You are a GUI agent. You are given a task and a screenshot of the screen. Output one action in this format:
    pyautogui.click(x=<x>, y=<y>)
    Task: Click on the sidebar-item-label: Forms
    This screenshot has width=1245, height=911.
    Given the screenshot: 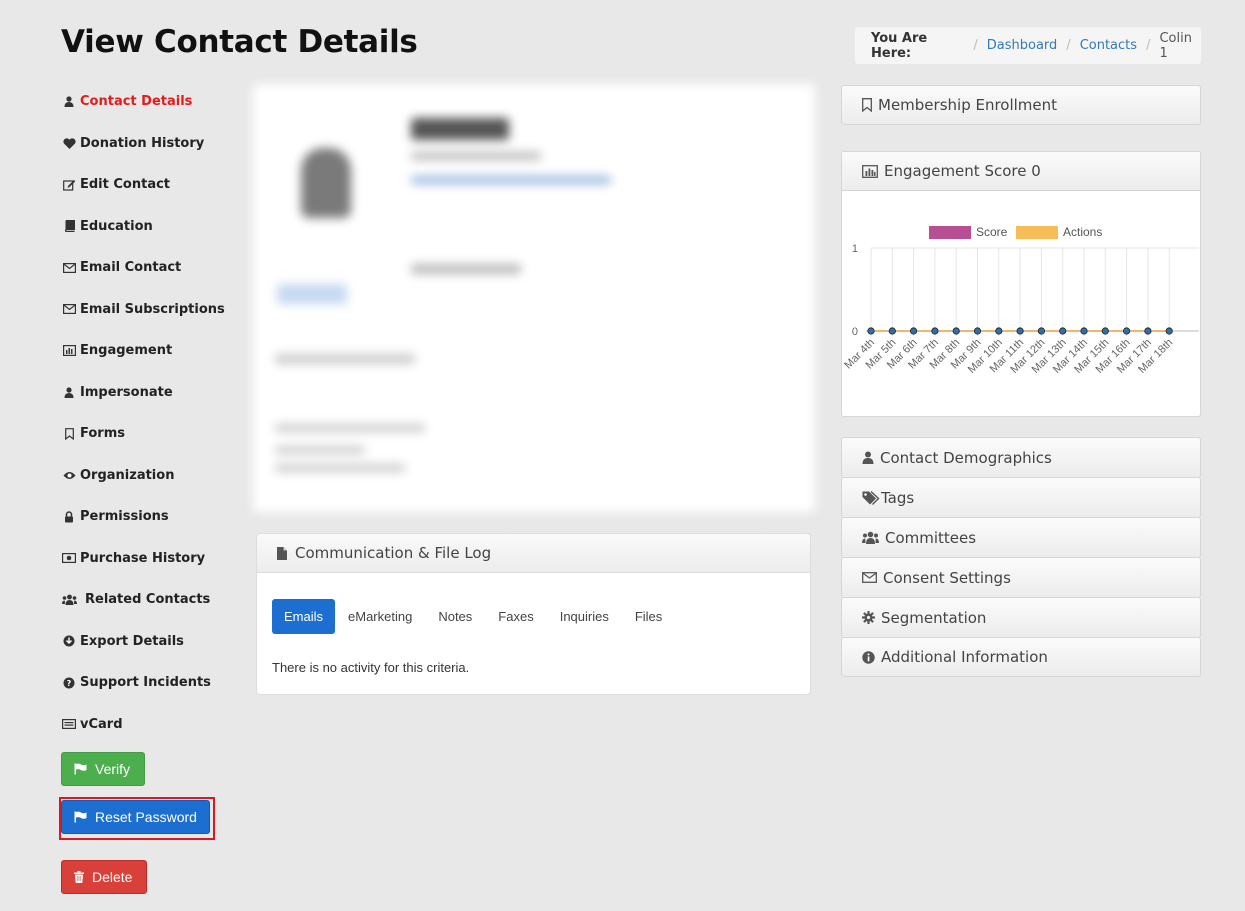 What is the action you would take?
    pyautogui.click(x=102, y=434)
    